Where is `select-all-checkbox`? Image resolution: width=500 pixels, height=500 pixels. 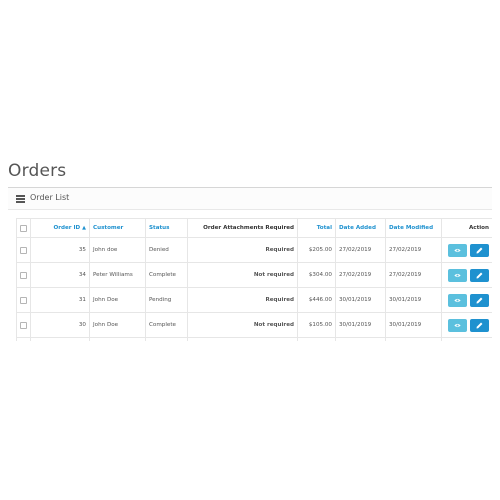
select-all-checkbox is located at coordinates (23, 228).